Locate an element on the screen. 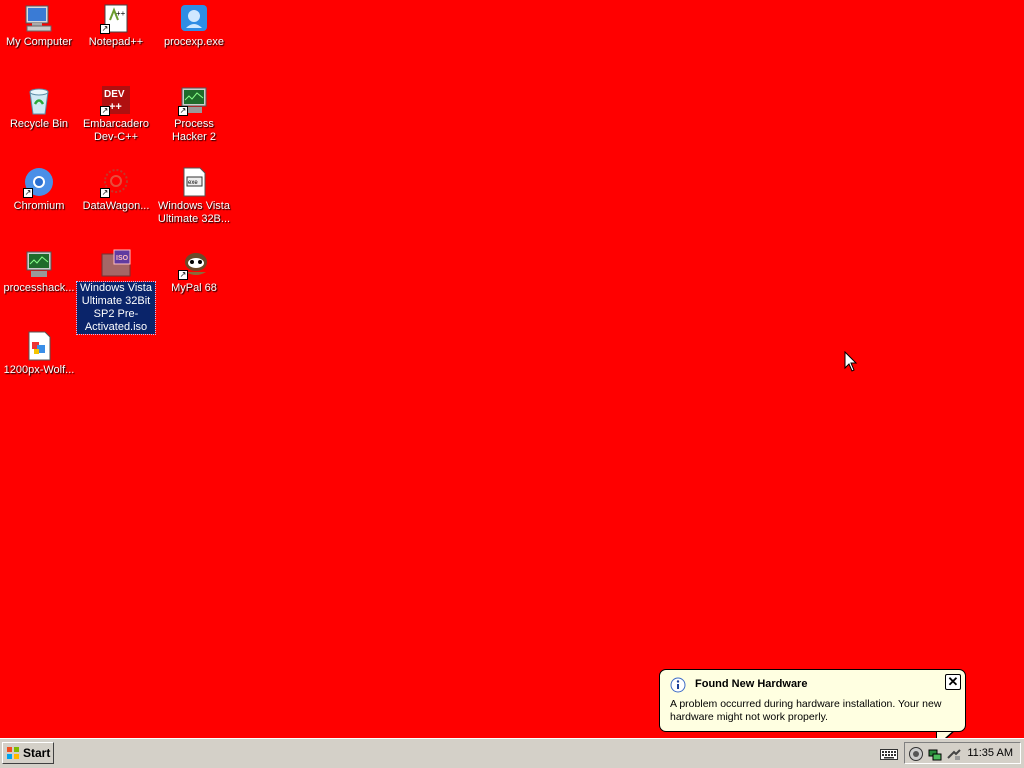 The image size is (1024, 768). desktop-icon-label: MyPal 68 is located at coordinates (194, 288).